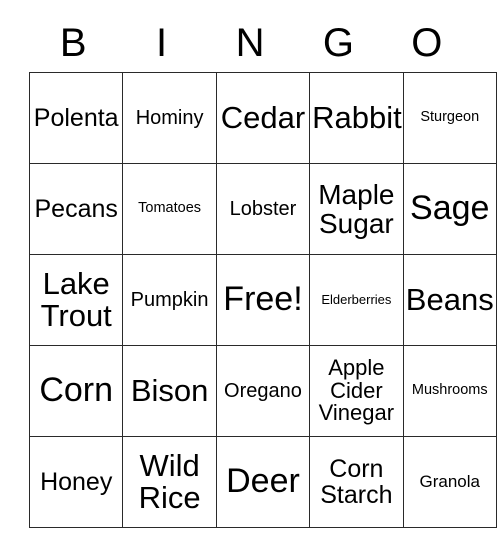 This screenshot has width=500, height=544. I want to click on bingo-cell: Pumpkin, so click(169, 300).